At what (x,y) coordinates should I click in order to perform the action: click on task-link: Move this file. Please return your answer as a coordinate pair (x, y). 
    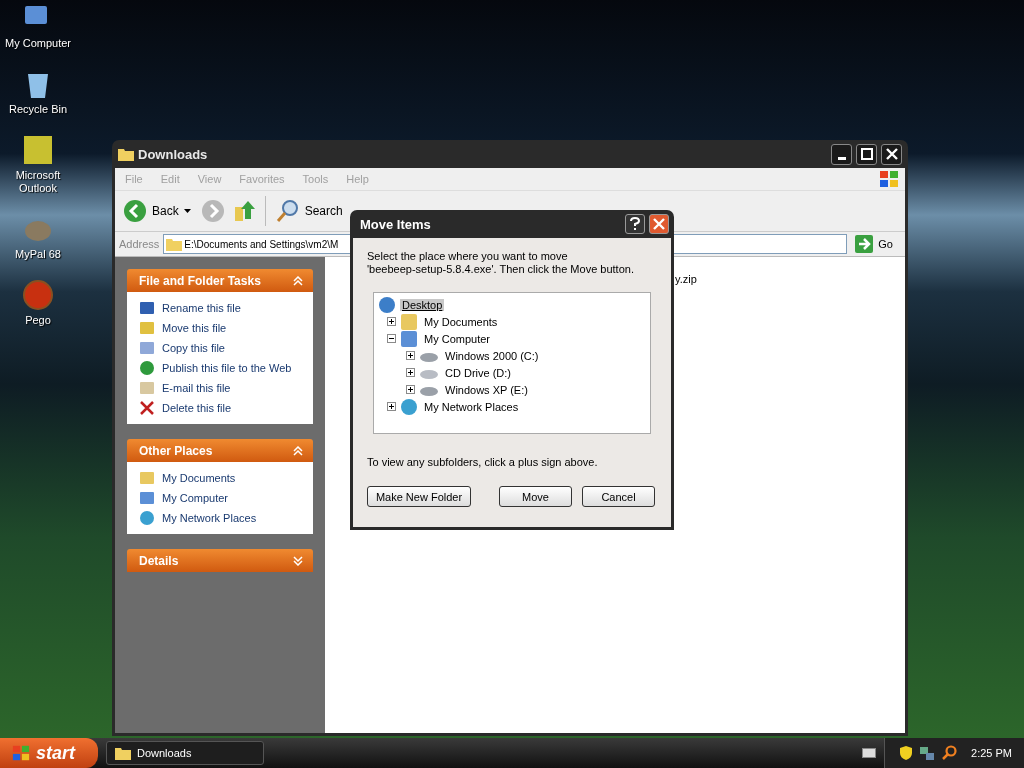
    Looking at the image, I should click on (194, 328).